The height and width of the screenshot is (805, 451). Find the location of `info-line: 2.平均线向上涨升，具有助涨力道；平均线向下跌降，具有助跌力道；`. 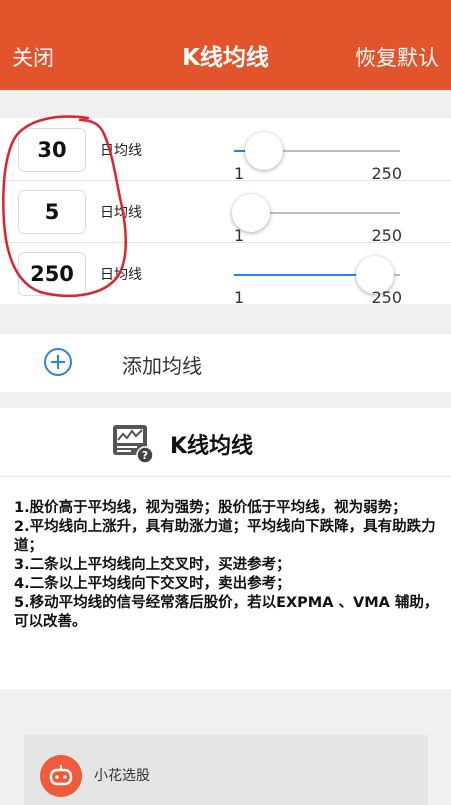

info-line: 2.平均线向上涨升，具有助涨力道；平均线向下跌降，具有助跌力道； is located at coordinates (225, 536).